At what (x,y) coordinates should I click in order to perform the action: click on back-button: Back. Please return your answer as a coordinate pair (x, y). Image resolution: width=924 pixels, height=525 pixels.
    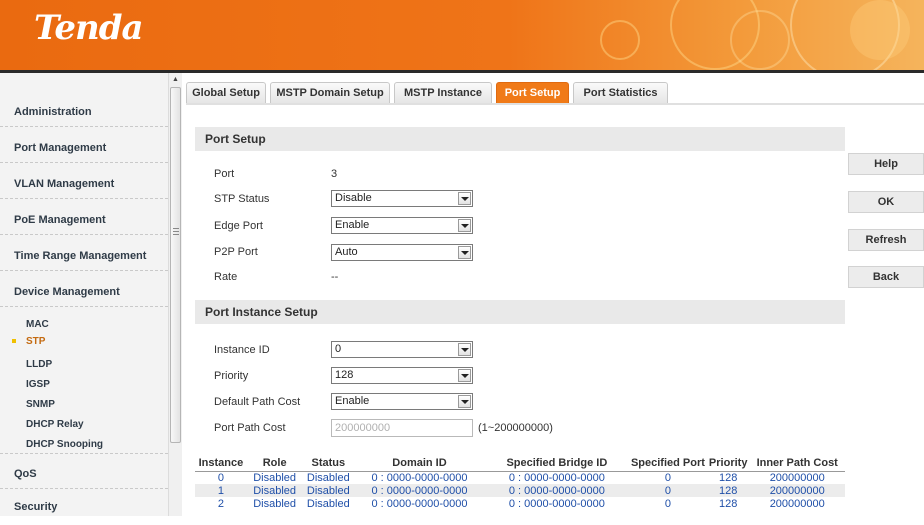
    Looking at the image, I should click on (886, 277).